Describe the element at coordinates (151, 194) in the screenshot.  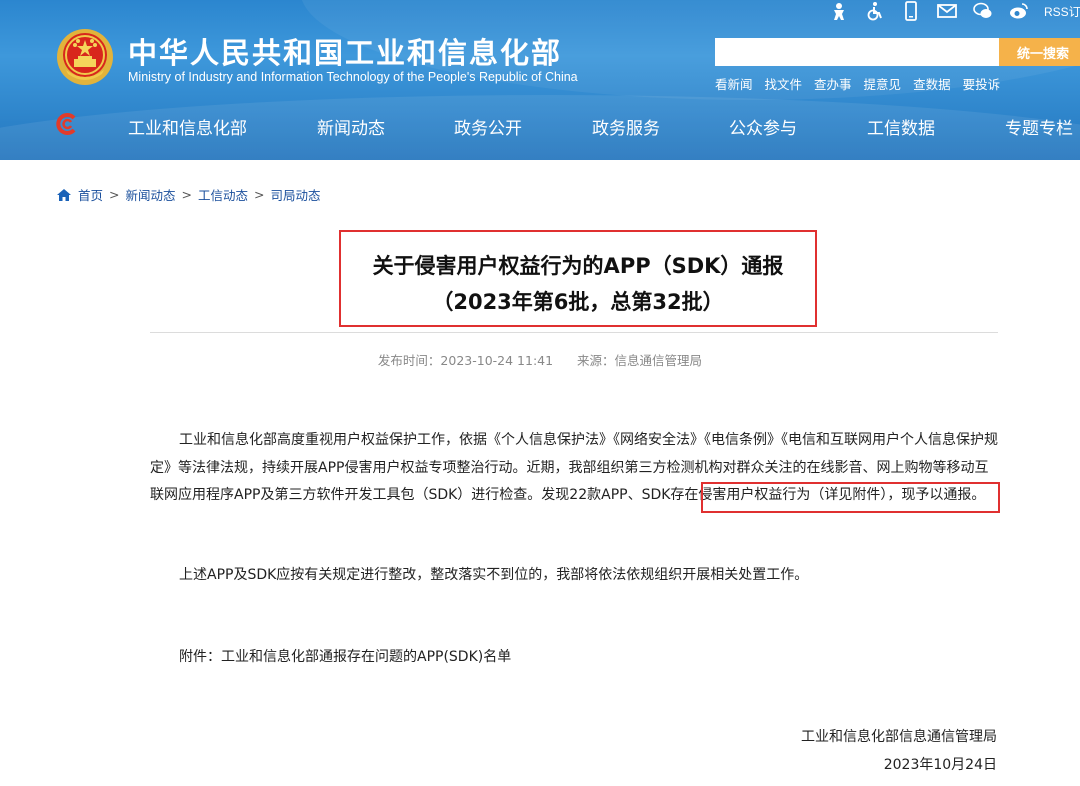
I see `breadcrumb-news: 新闻动态` at that location.